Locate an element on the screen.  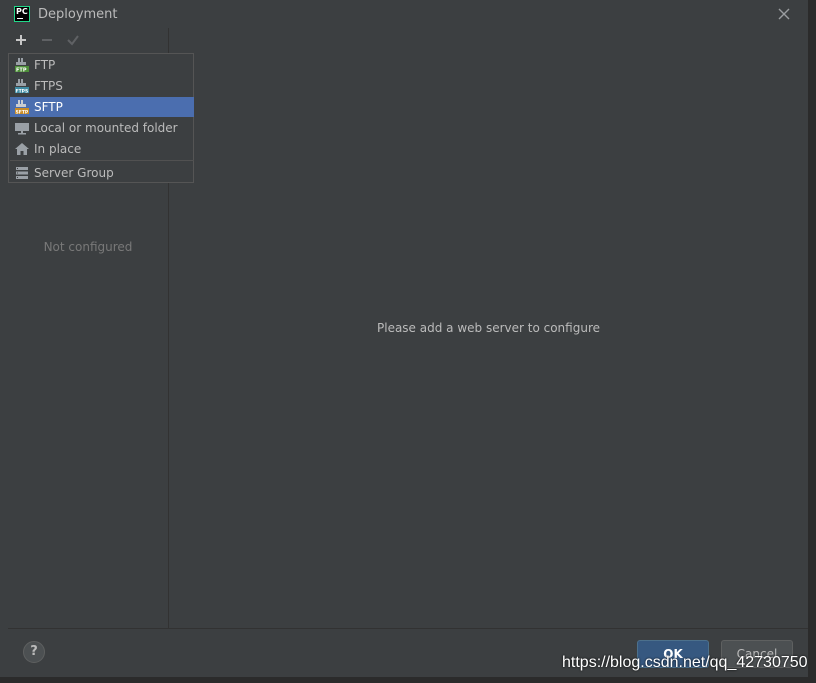
menu-item-label: Local or mounted folder is located at coordinates (106, 128).